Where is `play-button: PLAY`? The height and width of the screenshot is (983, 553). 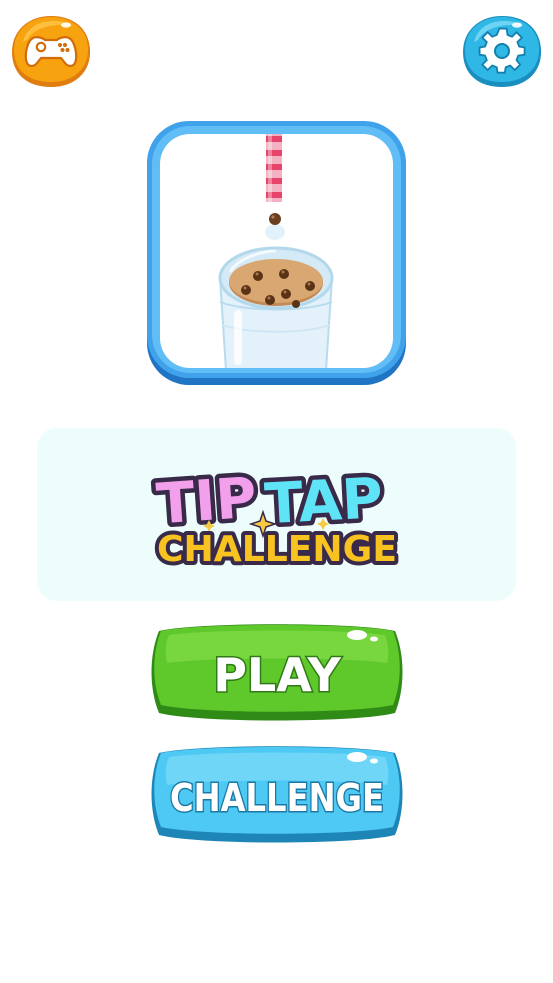
play-button: PLAY is located at coordinates (277, 672).